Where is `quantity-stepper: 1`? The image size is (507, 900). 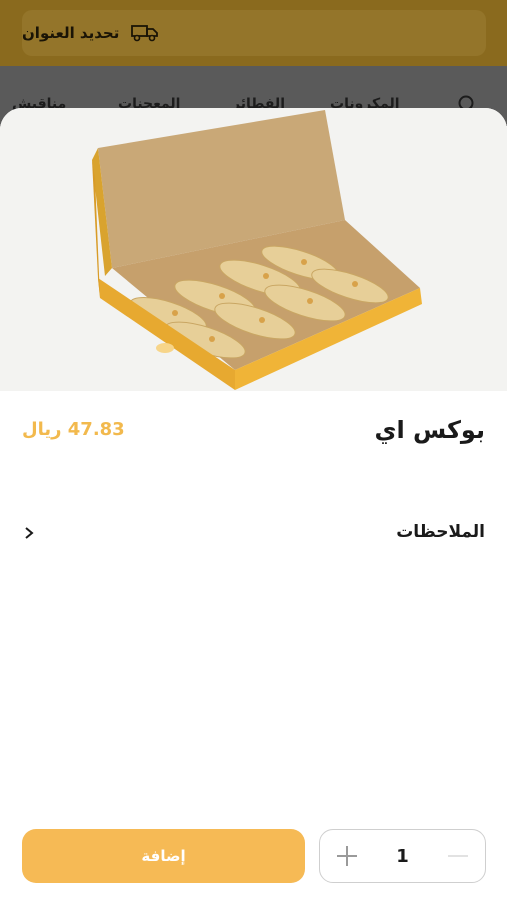
quantity-stepper: 1 is located at coordinates (402, 856).